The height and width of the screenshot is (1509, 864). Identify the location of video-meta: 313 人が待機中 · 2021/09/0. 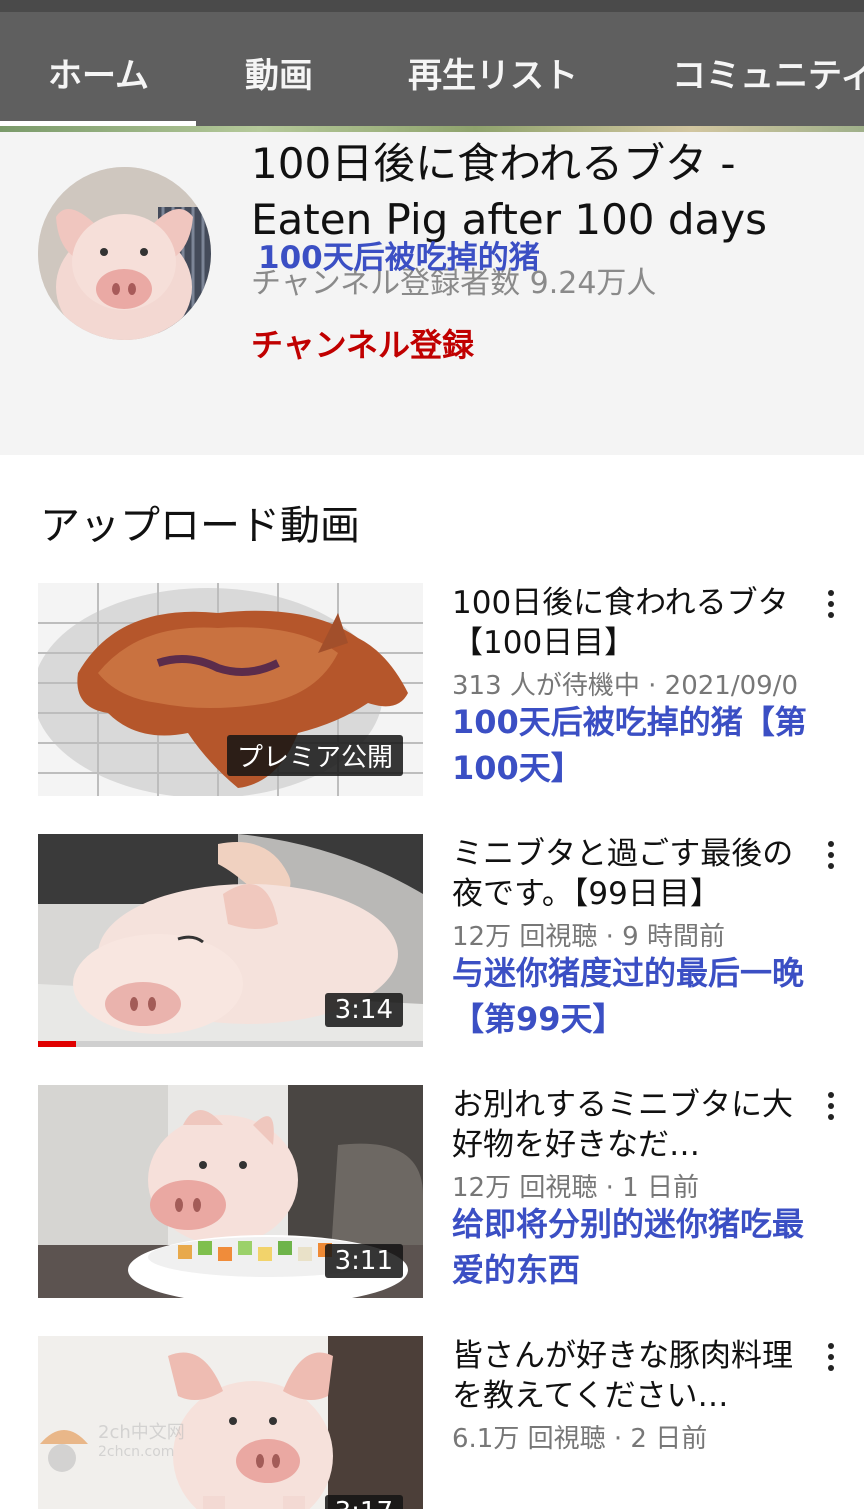
(625, 686).